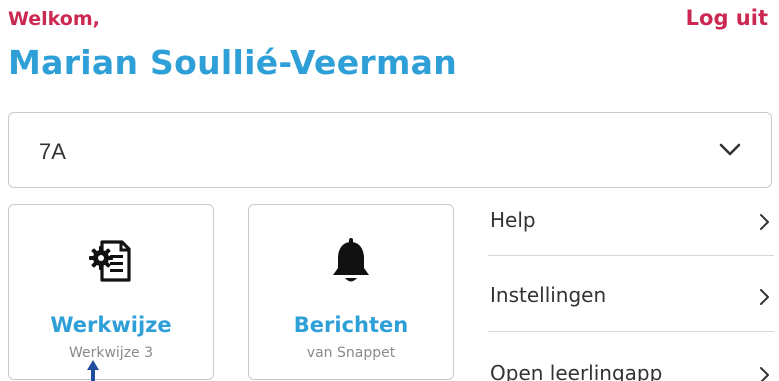 This screenshot has width=779, height=381. I want to click on menu-item-instellingen: Instellingen, so click(631, 299).